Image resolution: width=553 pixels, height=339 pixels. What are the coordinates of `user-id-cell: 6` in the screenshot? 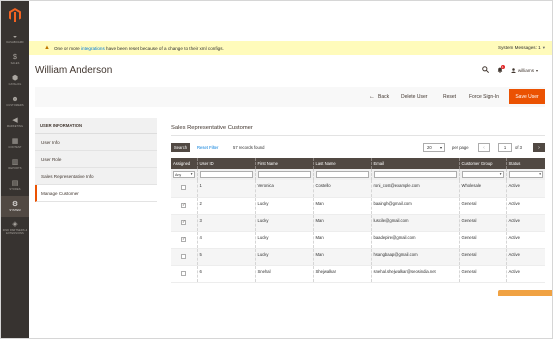 It's located at (225, 274).